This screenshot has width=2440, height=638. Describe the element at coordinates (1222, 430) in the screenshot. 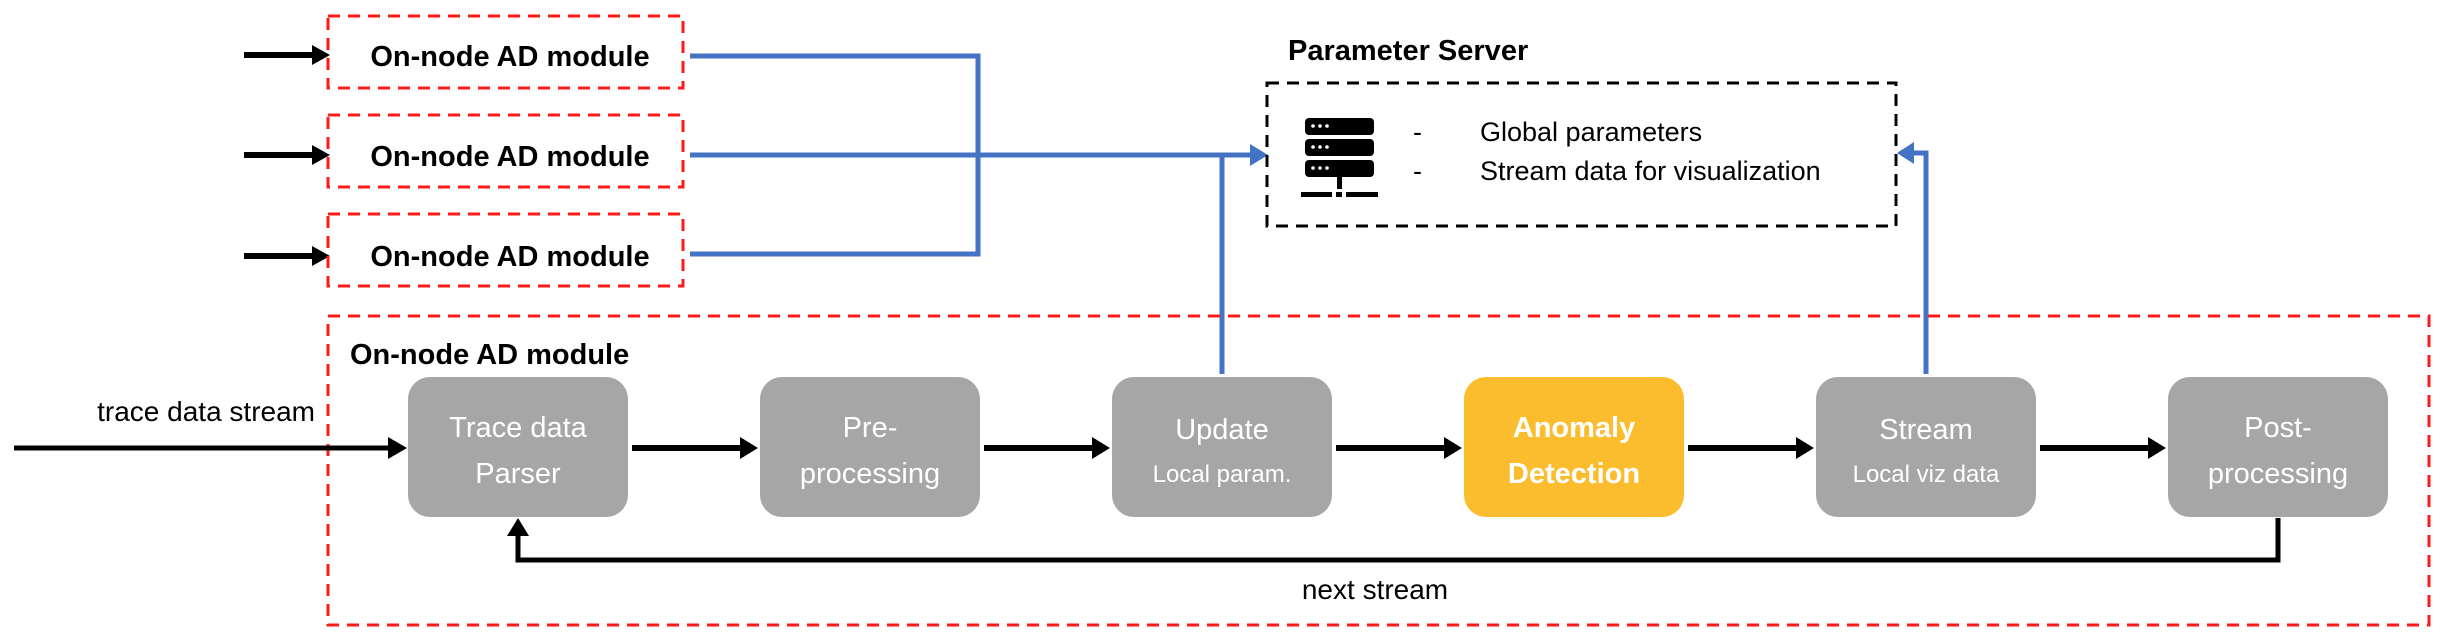

I see `pipeline-step-label: Update` at that location.